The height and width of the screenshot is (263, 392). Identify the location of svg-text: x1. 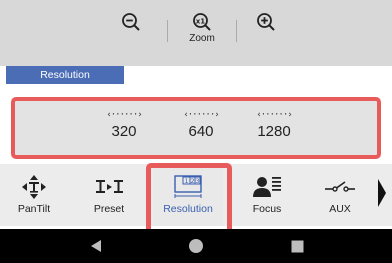
(201, 21).